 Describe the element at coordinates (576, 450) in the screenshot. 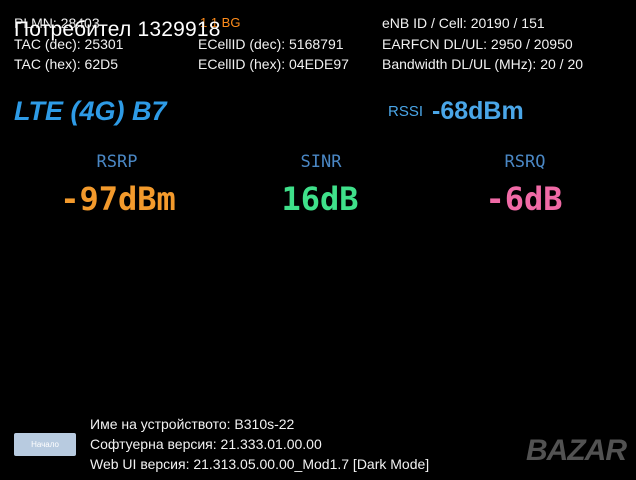

I see `bazar-watermark: BAZAR` at that location.